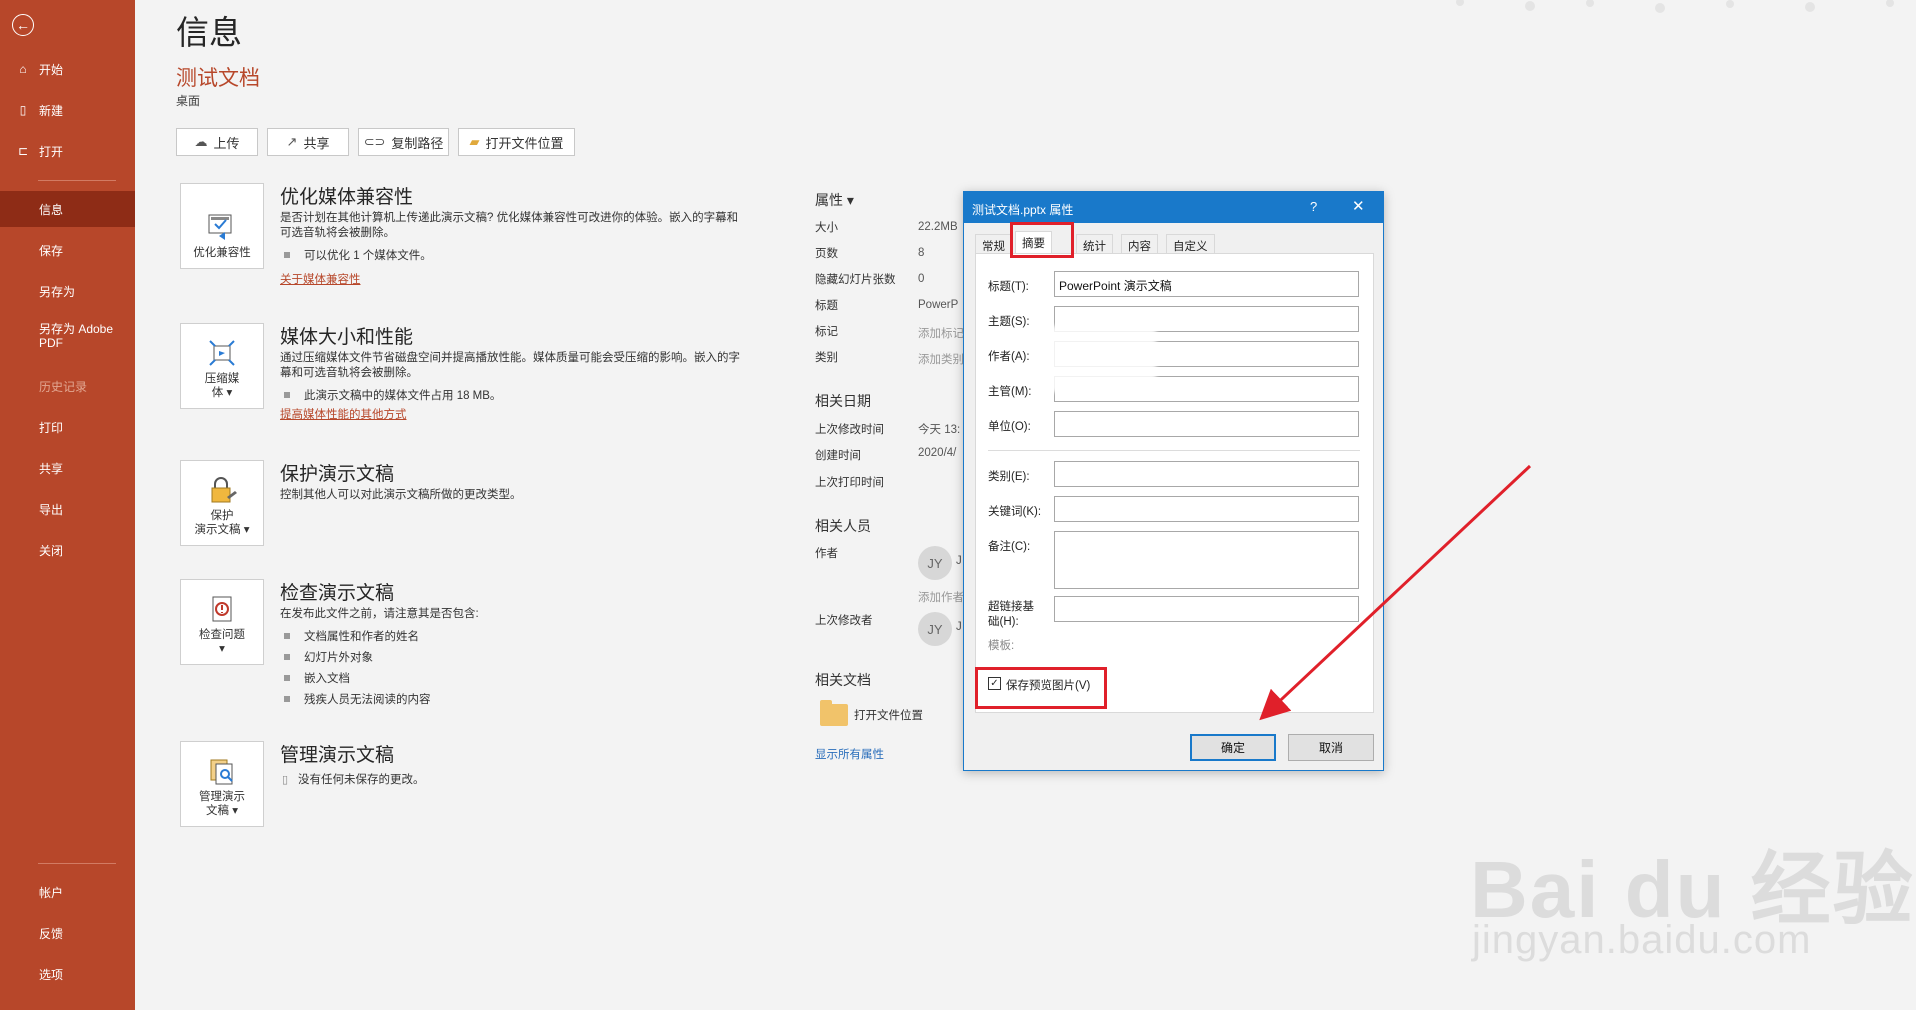 The image size is (1916, 1010). Describe the element at coordinates (516, 142) in the screenshot. I see `open-file-location-button: ▰ 打开文件位置` at that location.